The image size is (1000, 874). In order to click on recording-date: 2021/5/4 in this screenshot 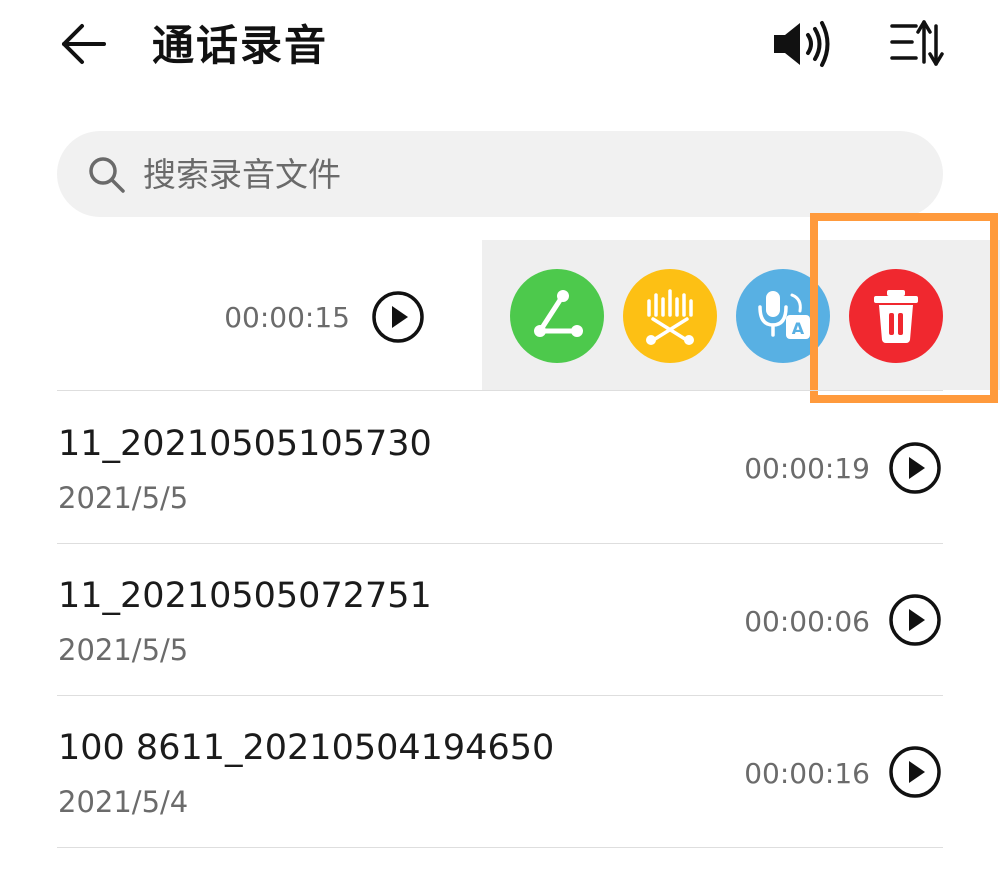, I will do `click(123, 802)`.